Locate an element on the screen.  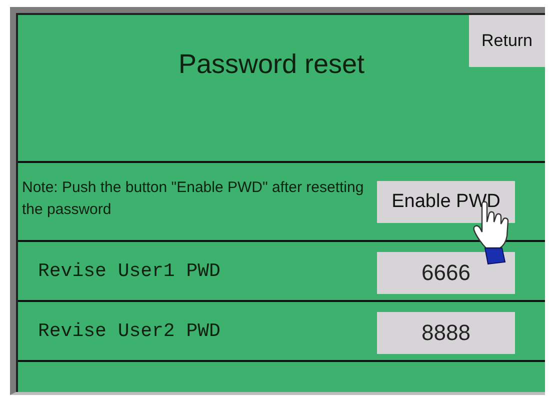
return-button: Return is located at coordinates (507, 41).